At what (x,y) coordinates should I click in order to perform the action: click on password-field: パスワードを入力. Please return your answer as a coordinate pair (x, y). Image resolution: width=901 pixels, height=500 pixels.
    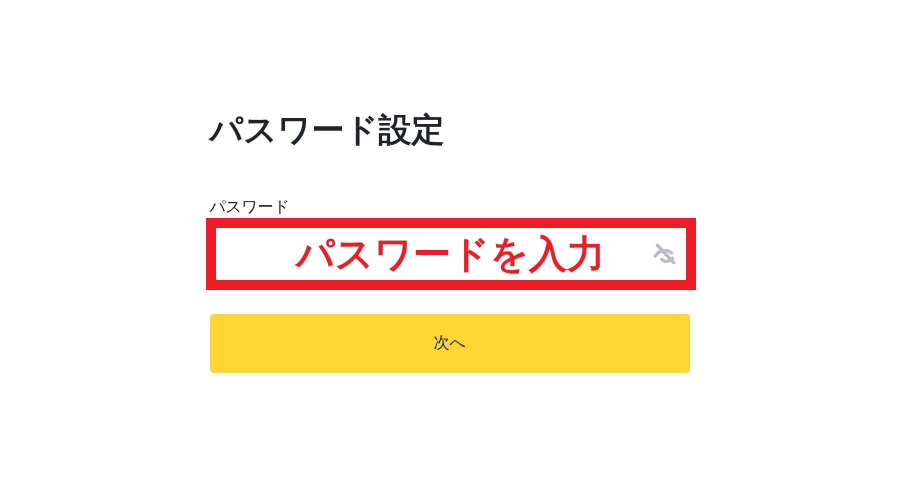
    Looking at the image, I should click on (451, 254).